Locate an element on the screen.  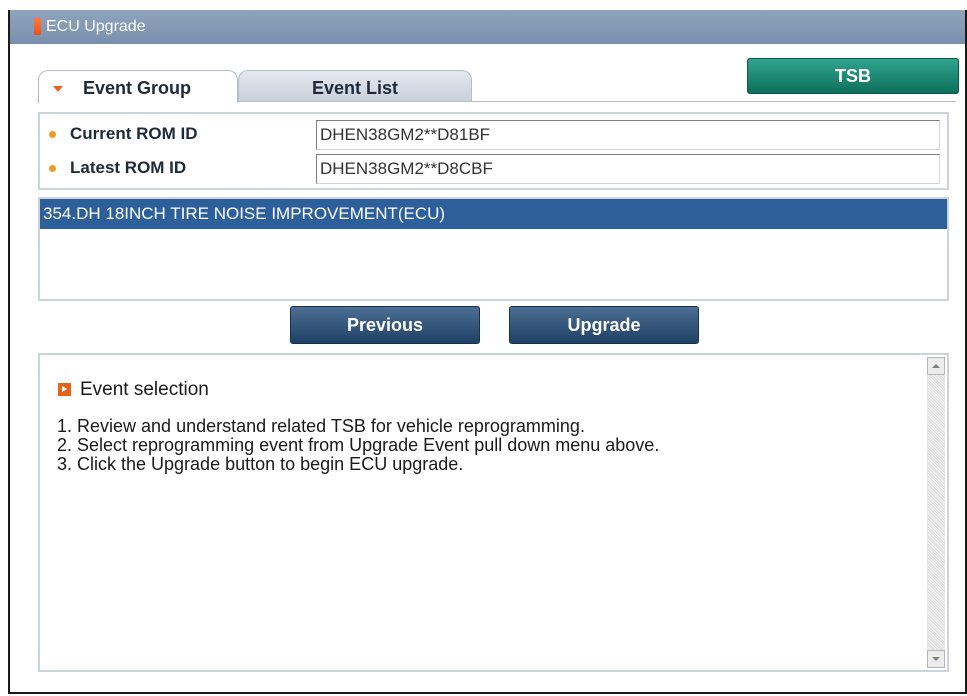
latest-rom-field: DHEN38GM2**D8CBF is located at coordinates (628, 169).